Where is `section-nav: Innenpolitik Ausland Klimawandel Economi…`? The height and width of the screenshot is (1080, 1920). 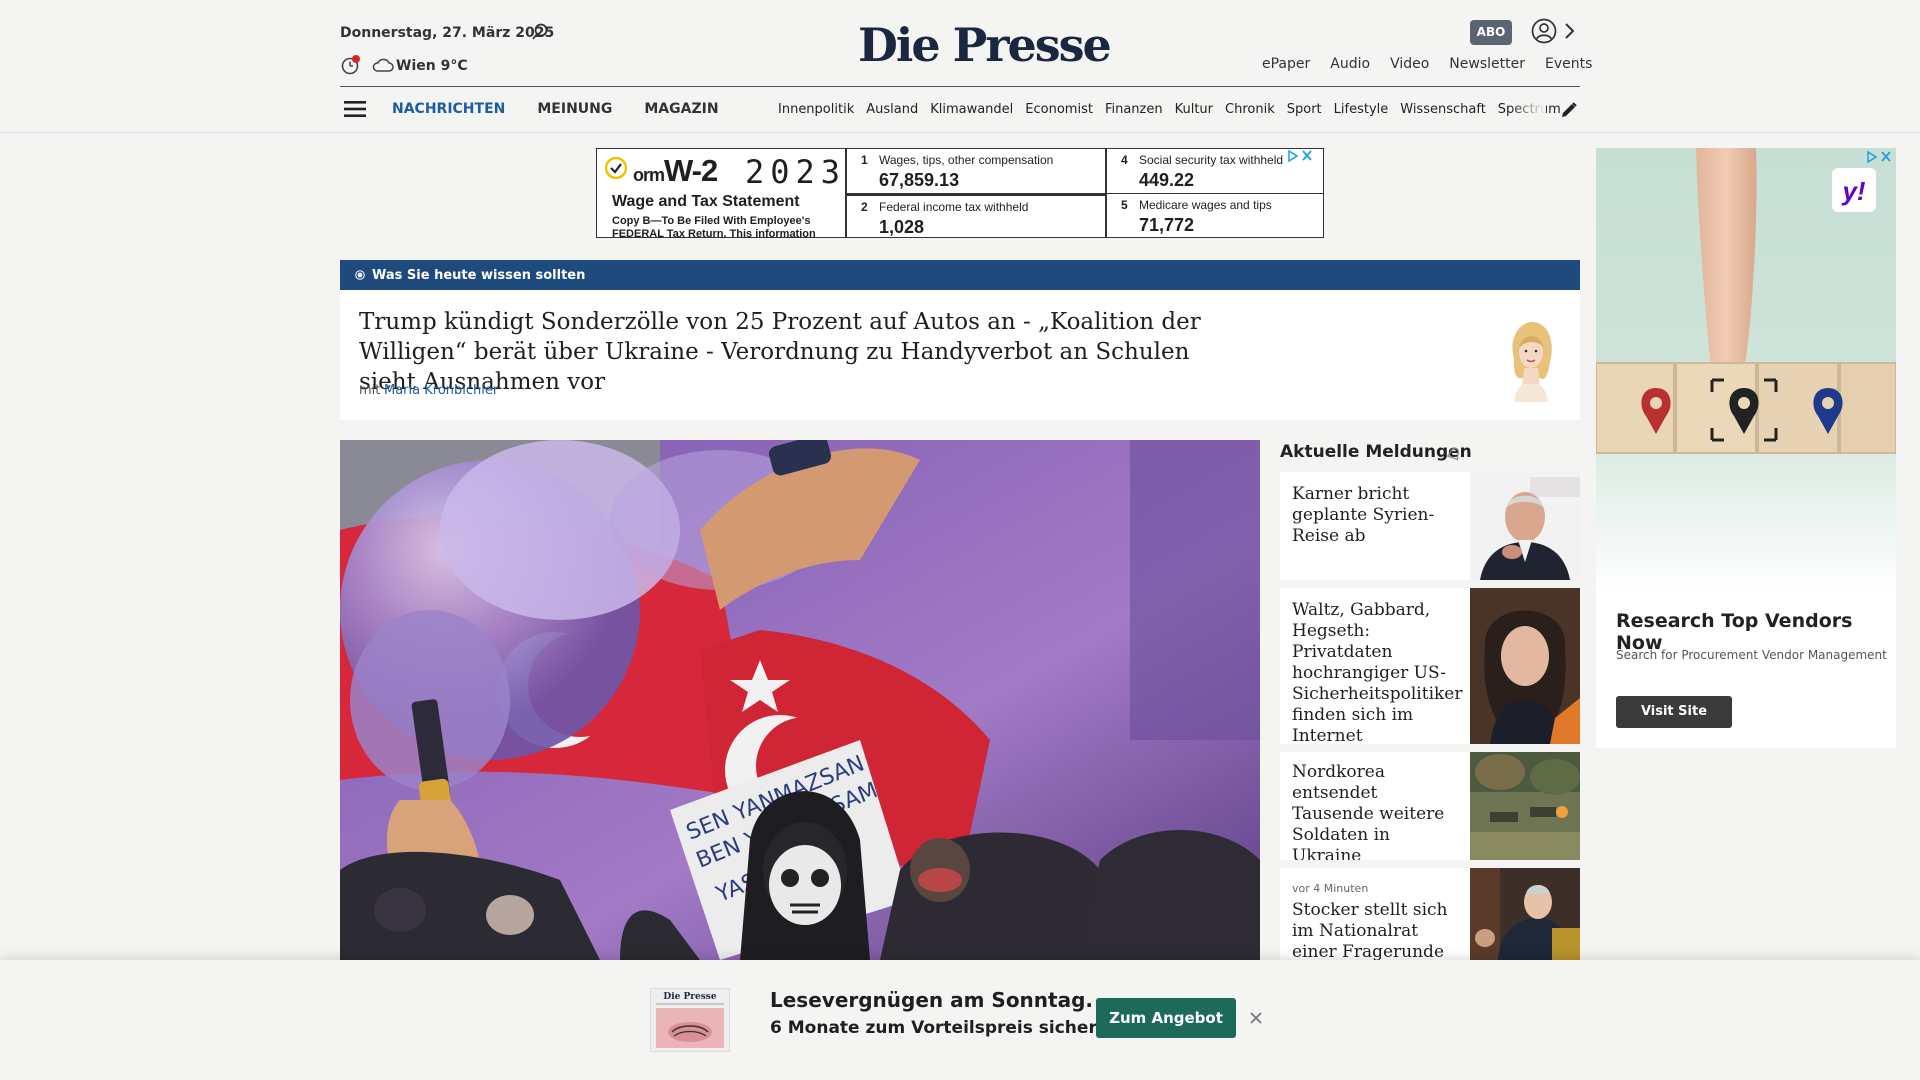
section-nav: Innenpolitik Ausland Klimawandel Economi… is located at coordinates (1169, 109).